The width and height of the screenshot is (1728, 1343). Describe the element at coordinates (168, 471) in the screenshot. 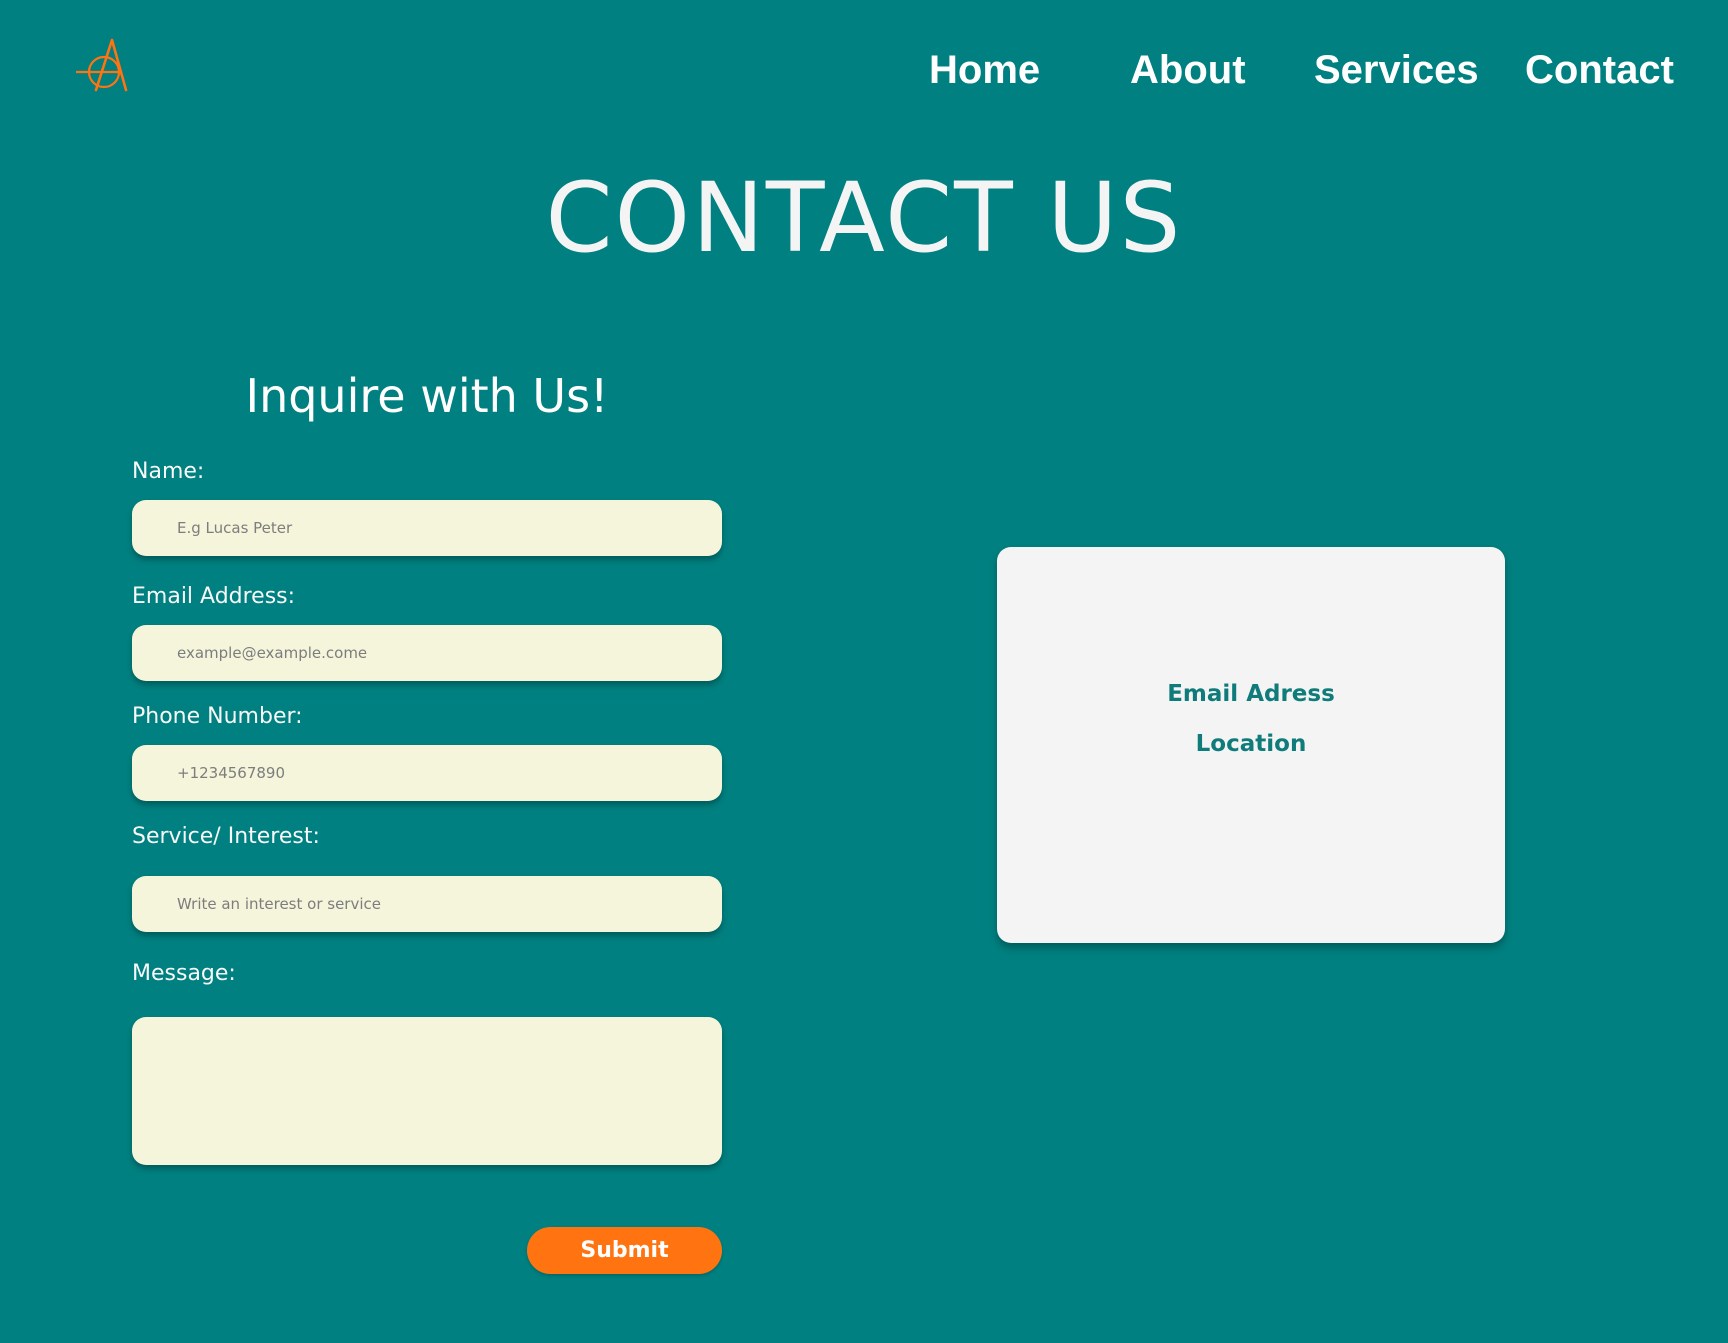

I see `name-label: Name:` at that location.